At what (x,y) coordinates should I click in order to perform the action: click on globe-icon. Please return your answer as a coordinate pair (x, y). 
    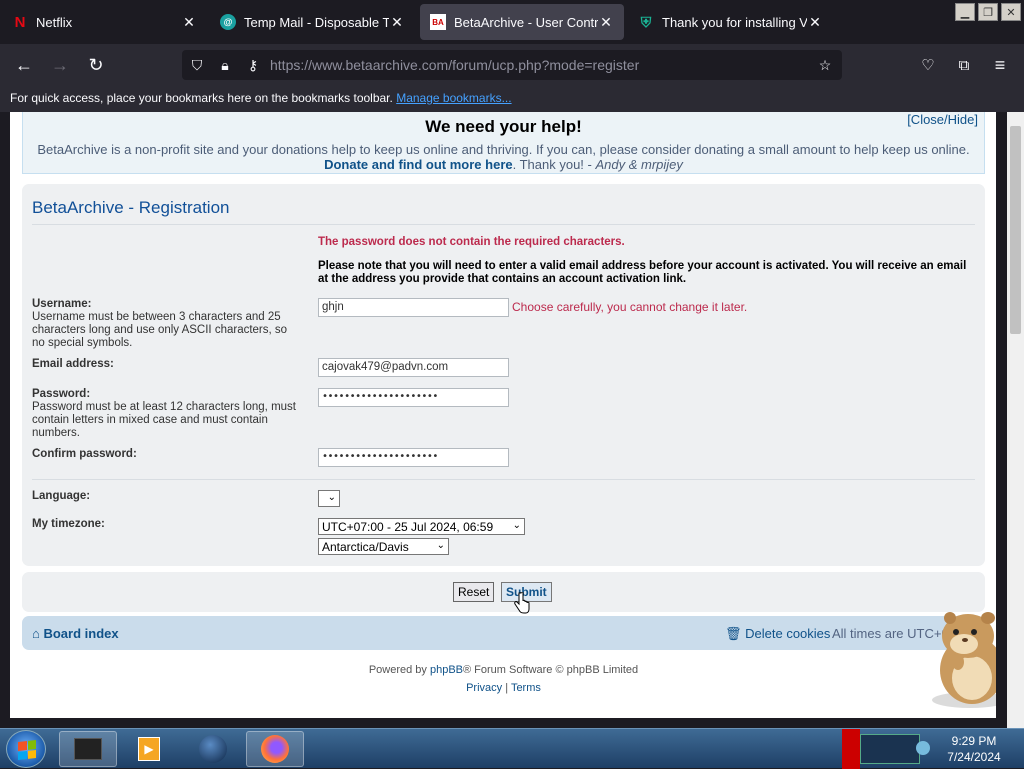
    Looking at the image, I should click on (213, 749).